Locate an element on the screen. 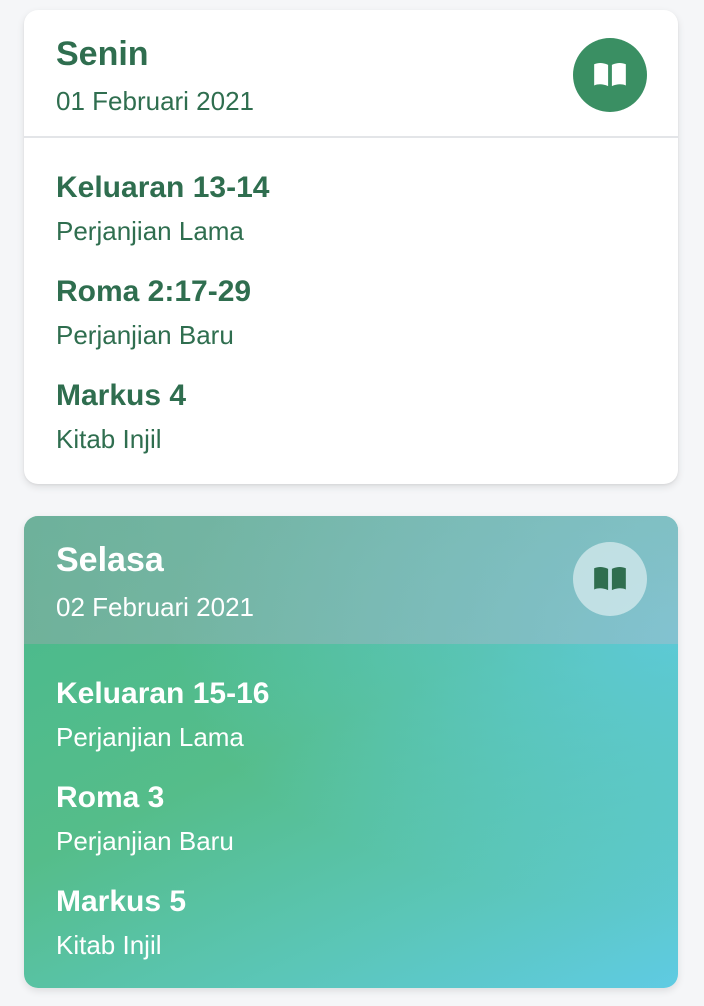 The width and height of the screenshot is (704, 1006). reading-item: Markus 5 Kitab Injil is located at coordinates (346, 934).